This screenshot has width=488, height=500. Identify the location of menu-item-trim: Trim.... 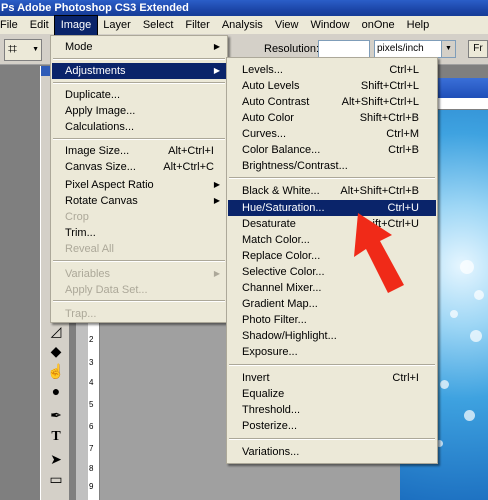
(139, 233).